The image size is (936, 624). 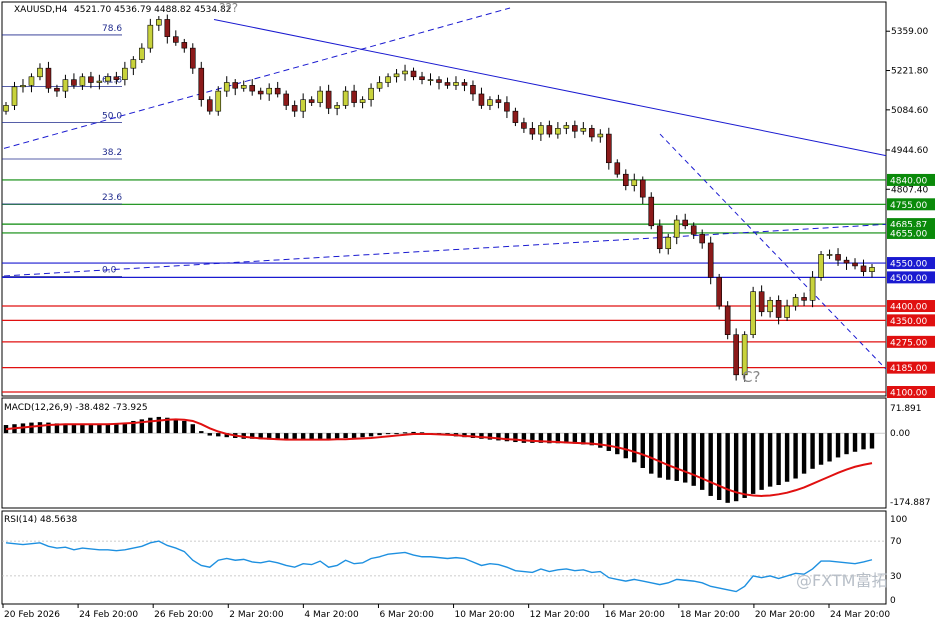 I want to click on level-label: 4655.00, so click(x=908, y=234).